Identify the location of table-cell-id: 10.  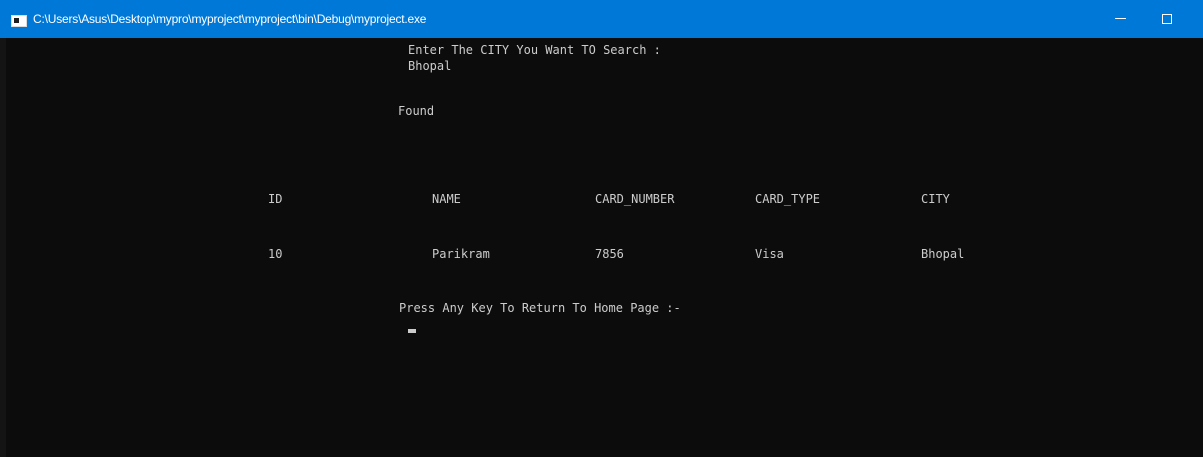
(275, 254).